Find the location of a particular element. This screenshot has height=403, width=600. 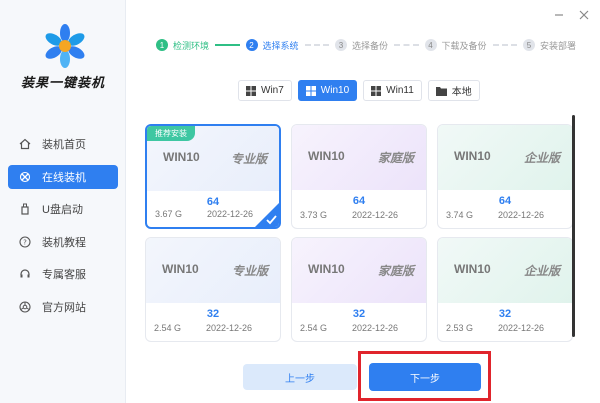

tab-label: Win7 is located at coordinates (272, 90).